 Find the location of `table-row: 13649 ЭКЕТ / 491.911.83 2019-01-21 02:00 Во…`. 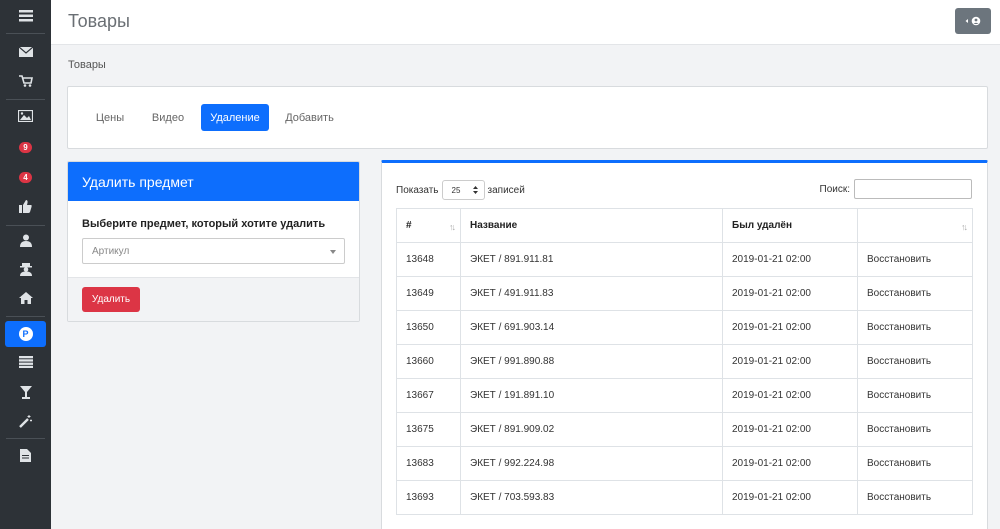

table-row: 13649 ЭКЕТ / 491.911.83 2019-01-21 02:00 Во… is located at coordinates (684, 293).